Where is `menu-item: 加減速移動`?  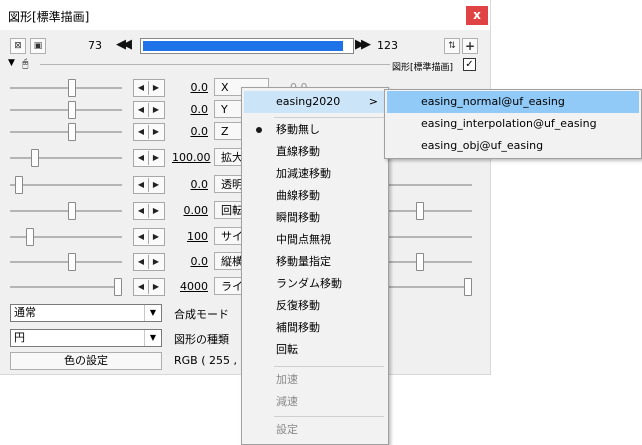 menu-item: 加減速移動 is located at coordinates (315, 174).